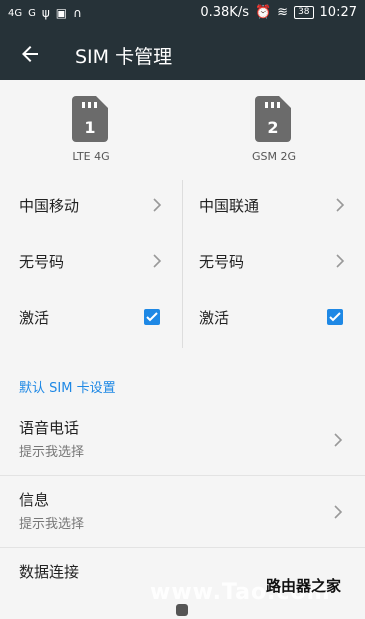  I want to click on headphones-icon: ∩, so click(77, 13).